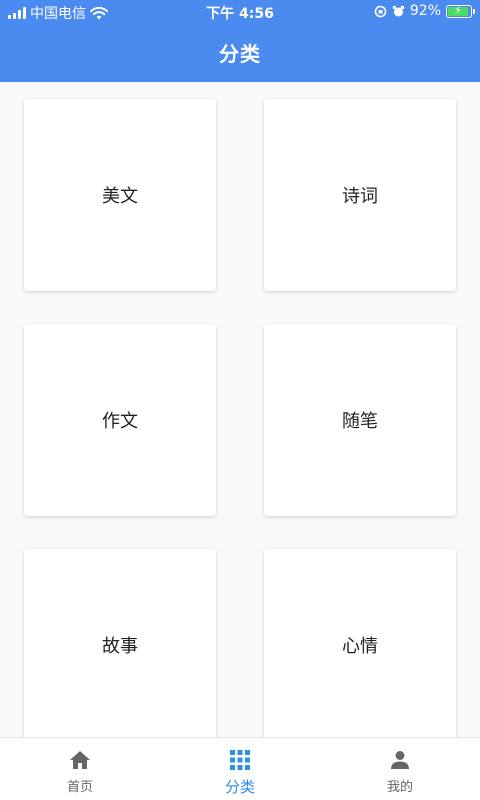 This screenshot has height=800, width=480. What do you see at coordinates (399, 787) in the screenshot?
I see `tab-label-mine: 我的` at bounding box center [399, 787].